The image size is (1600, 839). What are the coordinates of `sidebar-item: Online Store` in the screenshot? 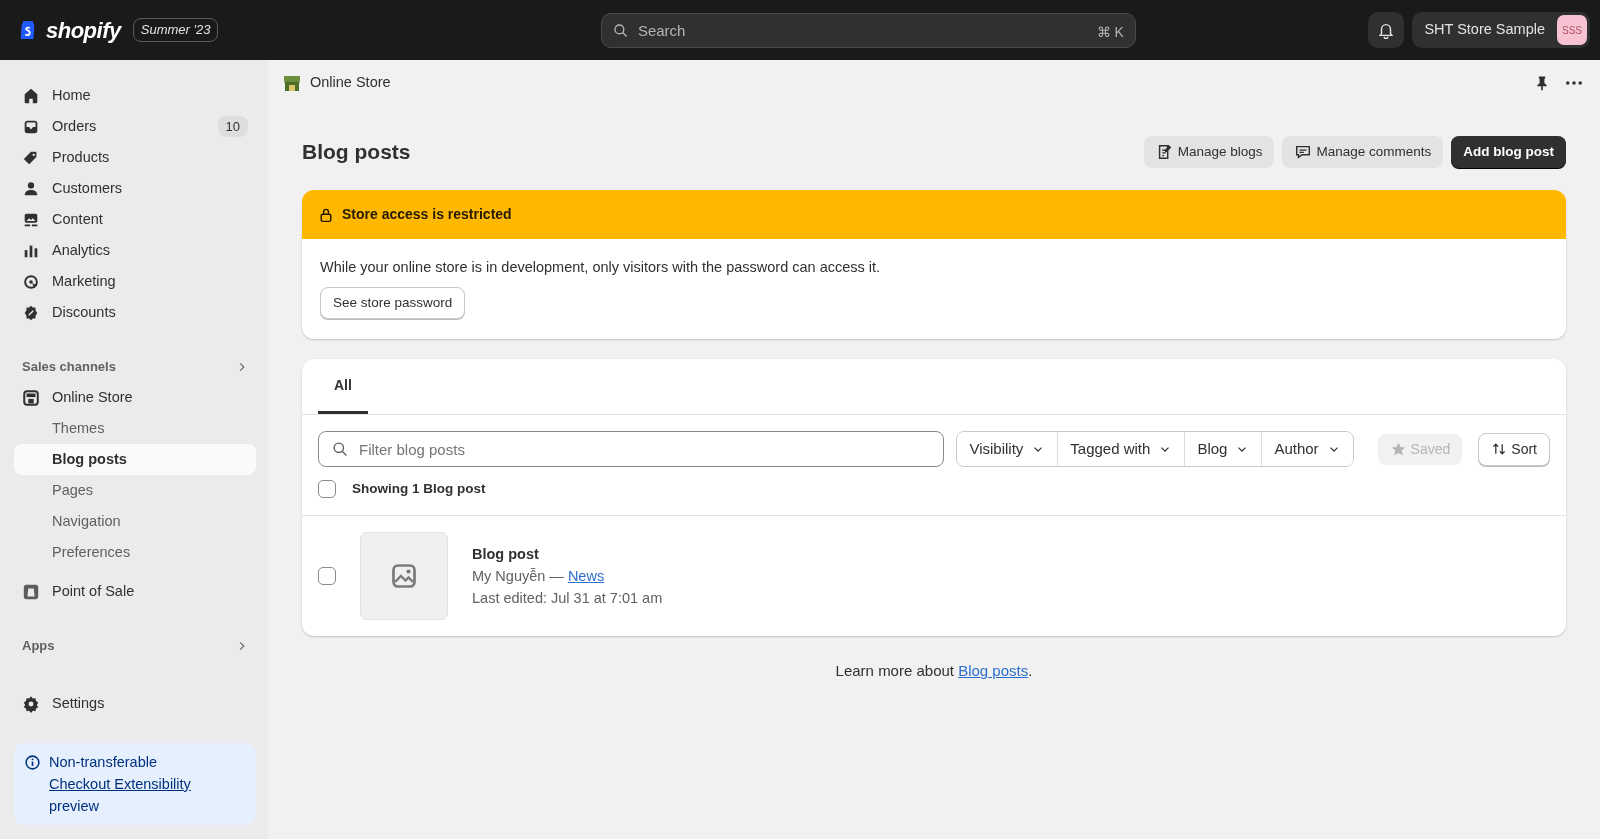 It's located at (135, 397).